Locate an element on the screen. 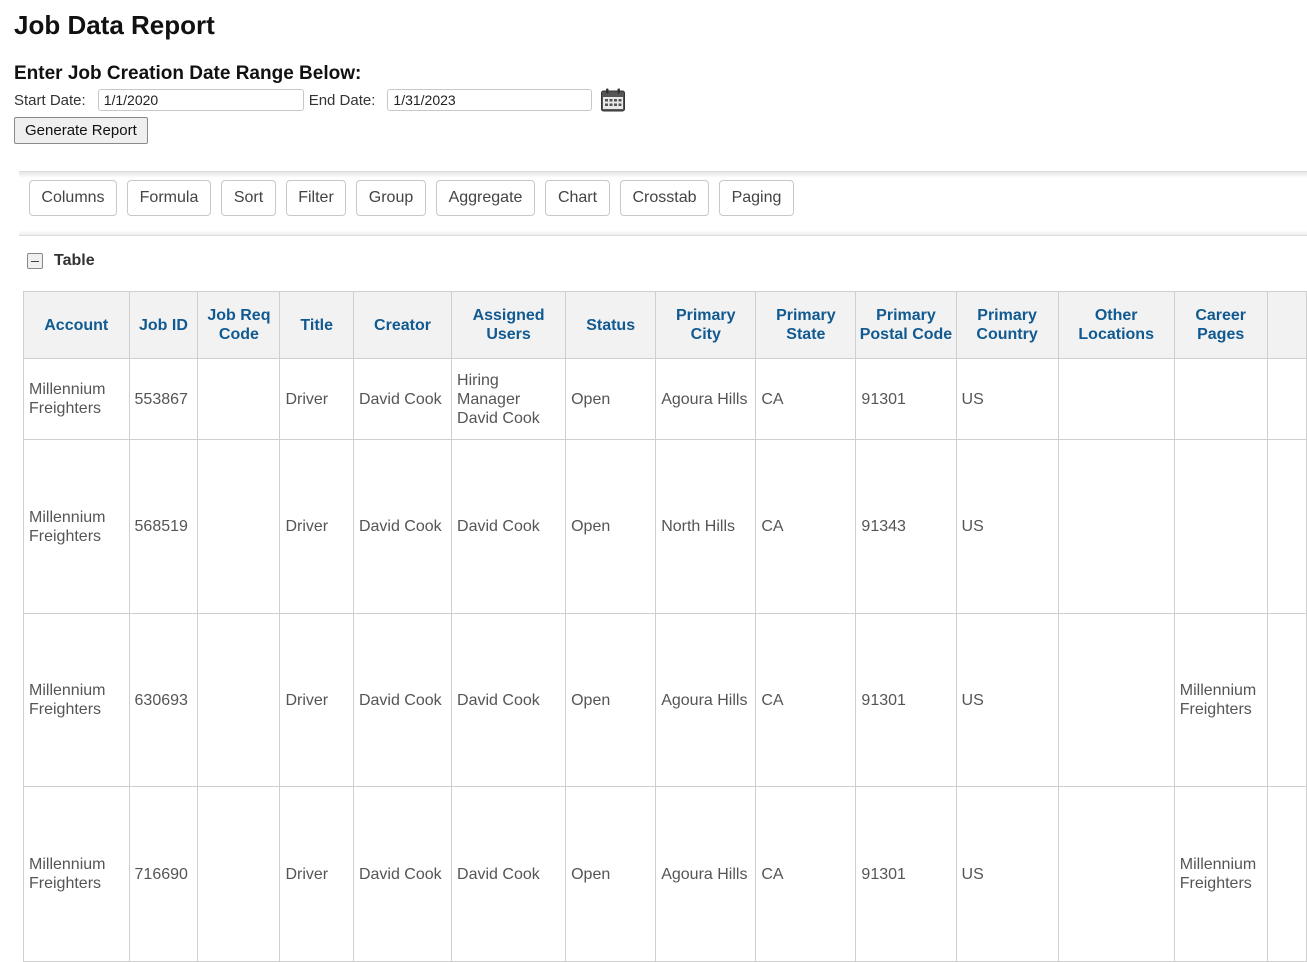 The image size is (1307, 962). columns-button: Columns is located at coordinates (73, 198).